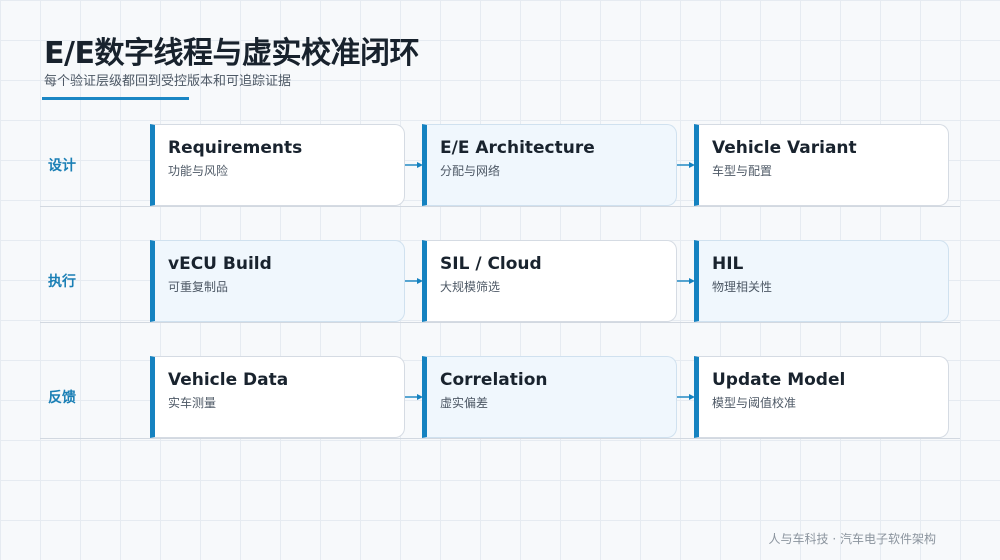  Describe the element at coordinates (62, 166) in the screenshot. I see `row-label-design: 设计` at that location.